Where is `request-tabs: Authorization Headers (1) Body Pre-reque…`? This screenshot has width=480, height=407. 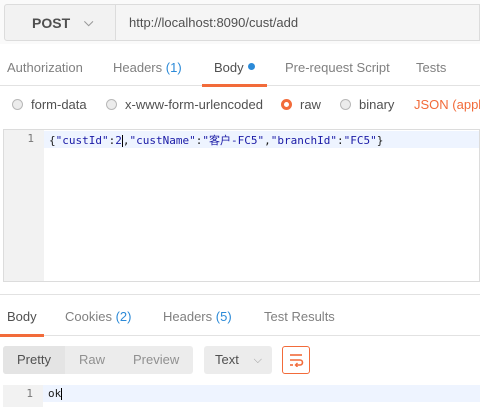 request-tabs: Authorization Headers (1) Body Pre-reque… is located at coordinates (240, 65).